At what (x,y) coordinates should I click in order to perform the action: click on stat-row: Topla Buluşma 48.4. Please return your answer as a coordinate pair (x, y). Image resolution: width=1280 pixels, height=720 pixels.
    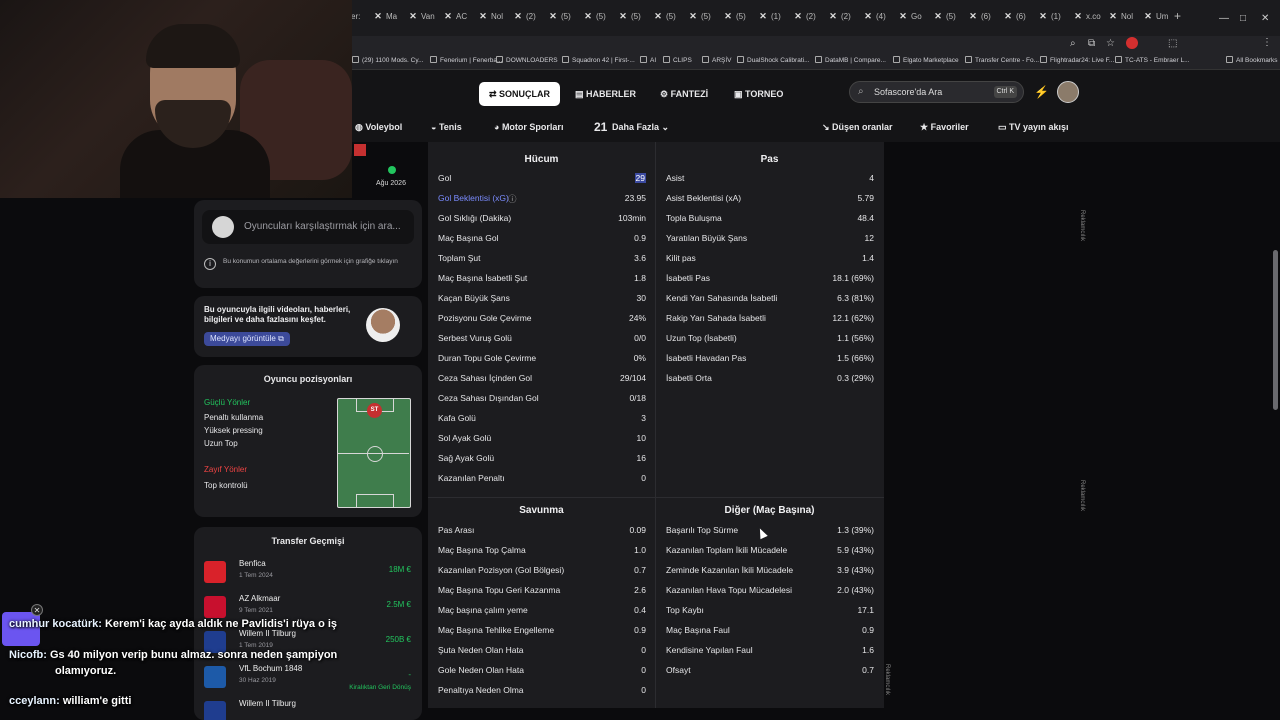
    Looking at the image, I should click on (770, 219).